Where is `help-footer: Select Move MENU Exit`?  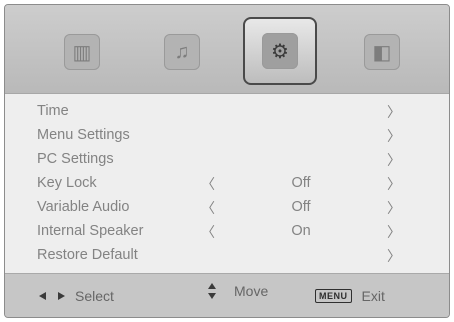 help-footer: Select Move MENU Exit is located at coordinates (227, 295).